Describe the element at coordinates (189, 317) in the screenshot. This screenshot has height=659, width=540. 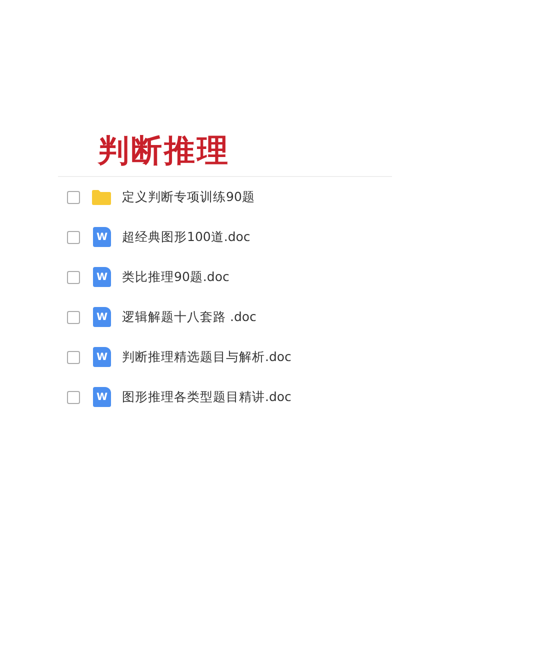
I see `file-name: 逻辑解题十八套路 .doc` at that location.